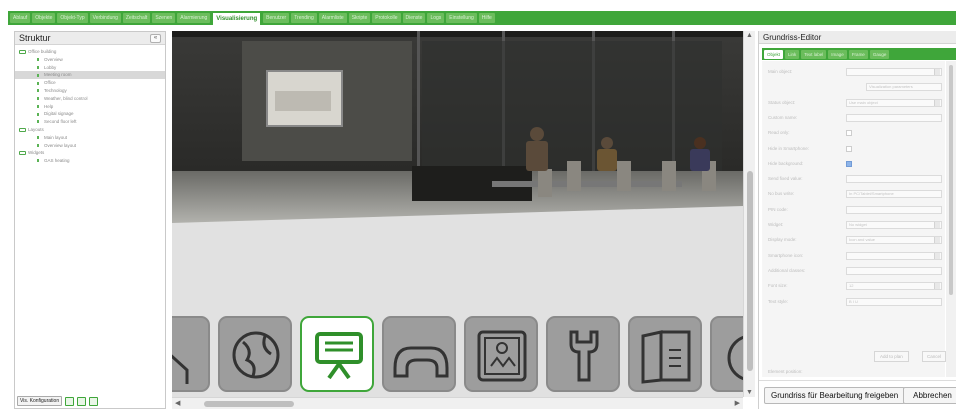 The width and height of the screenshot is (956, 409). I want to click on editor-scrollbar, so click(951, 219).